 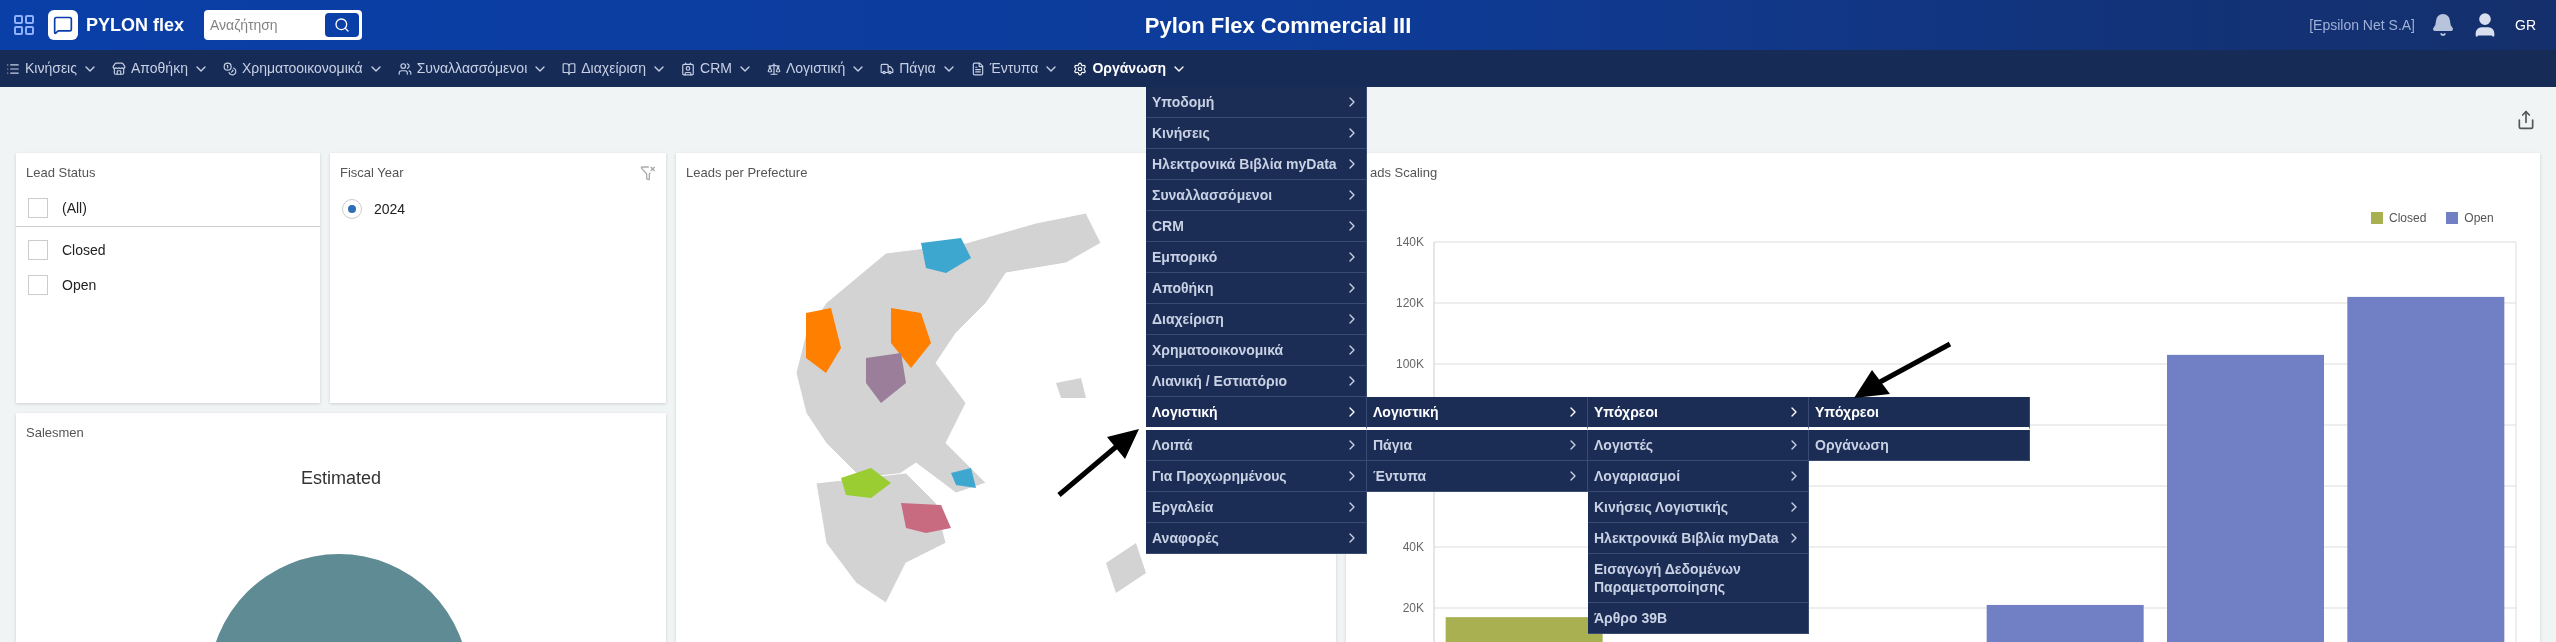 What do you see at coordinates (2526, 120) in the screenshot?
I see `share-icon` at bounding box center [2526, 120].